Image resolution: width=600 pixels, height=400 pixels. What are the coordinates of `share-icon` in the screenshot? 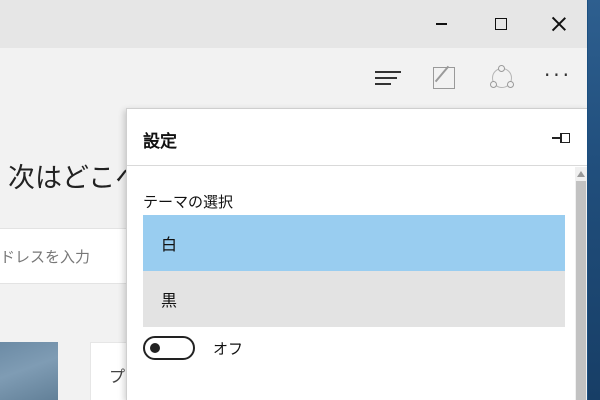 It's located at (502, 78).